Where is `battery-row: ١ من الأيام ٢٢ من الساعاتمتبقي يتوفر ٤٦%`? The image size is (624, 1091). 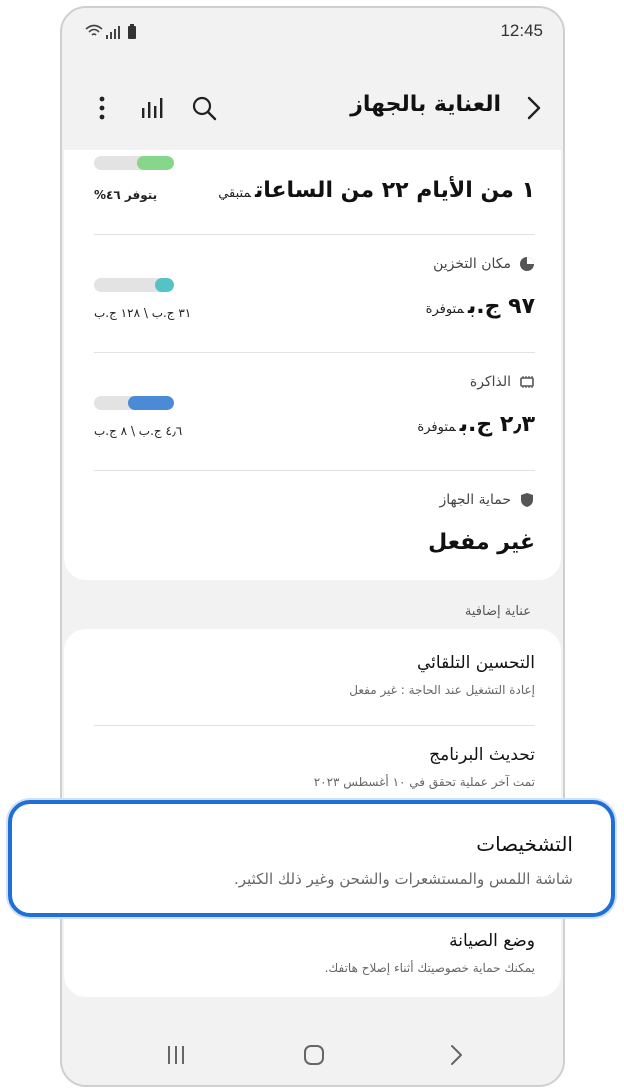
battery-row: ١ من الأيام ٢٢ من الساعاتمتبقي يتوفر ٤٦% is located at coordinates (314, 192).